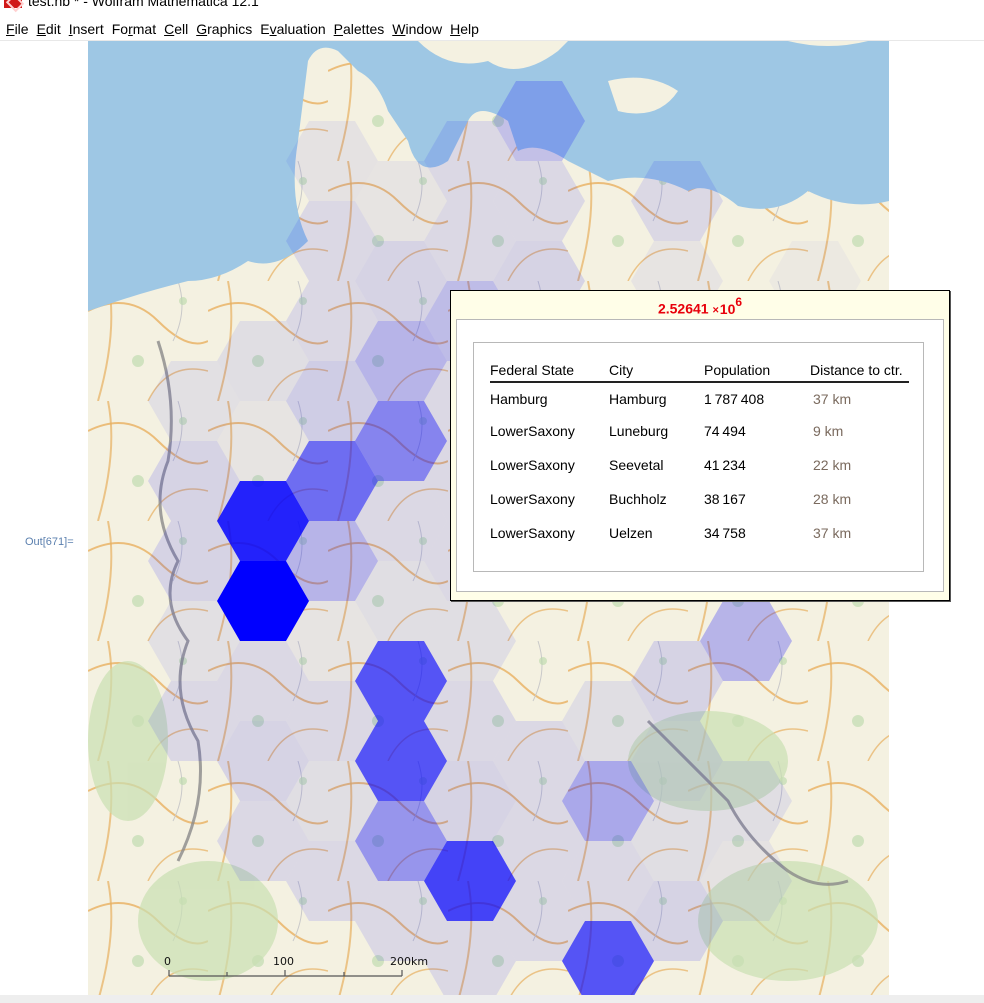  I want to click on header-population: Population, so click(757, 371).